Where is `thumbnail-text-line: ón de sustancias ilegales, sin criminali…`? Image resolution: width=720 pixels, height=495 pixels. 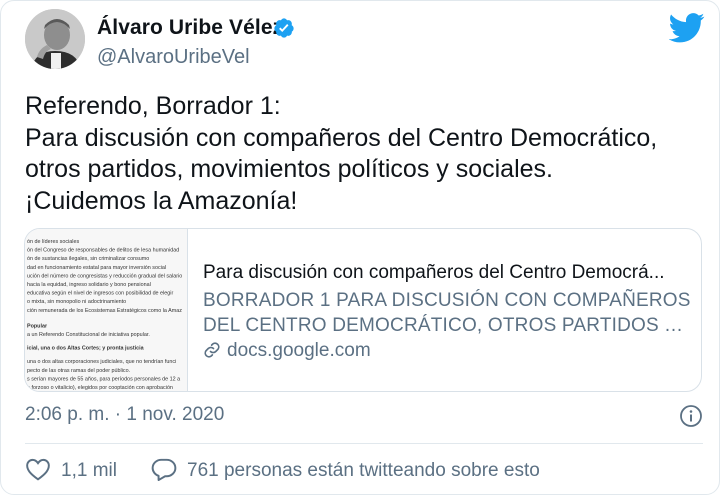 thumbnail-text-line: ón de sustancias ilegales, sin criminali… is located at coordinates (88, 259).